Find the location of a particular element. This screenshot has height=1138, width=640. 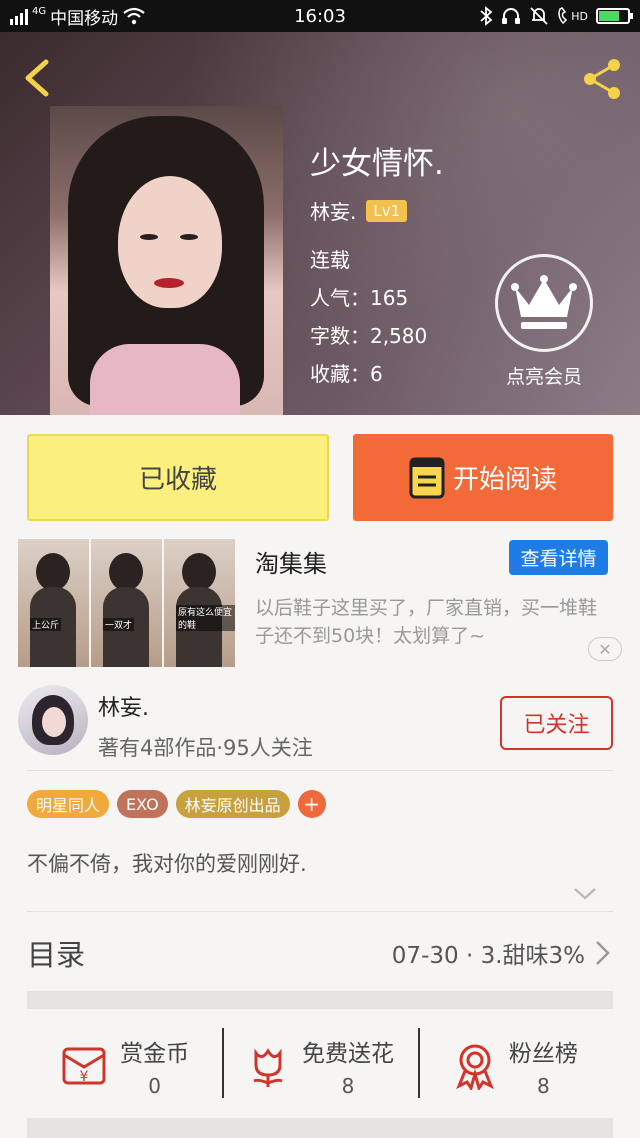

ad-close-button: ✕ is located at coordinates (605, 649).